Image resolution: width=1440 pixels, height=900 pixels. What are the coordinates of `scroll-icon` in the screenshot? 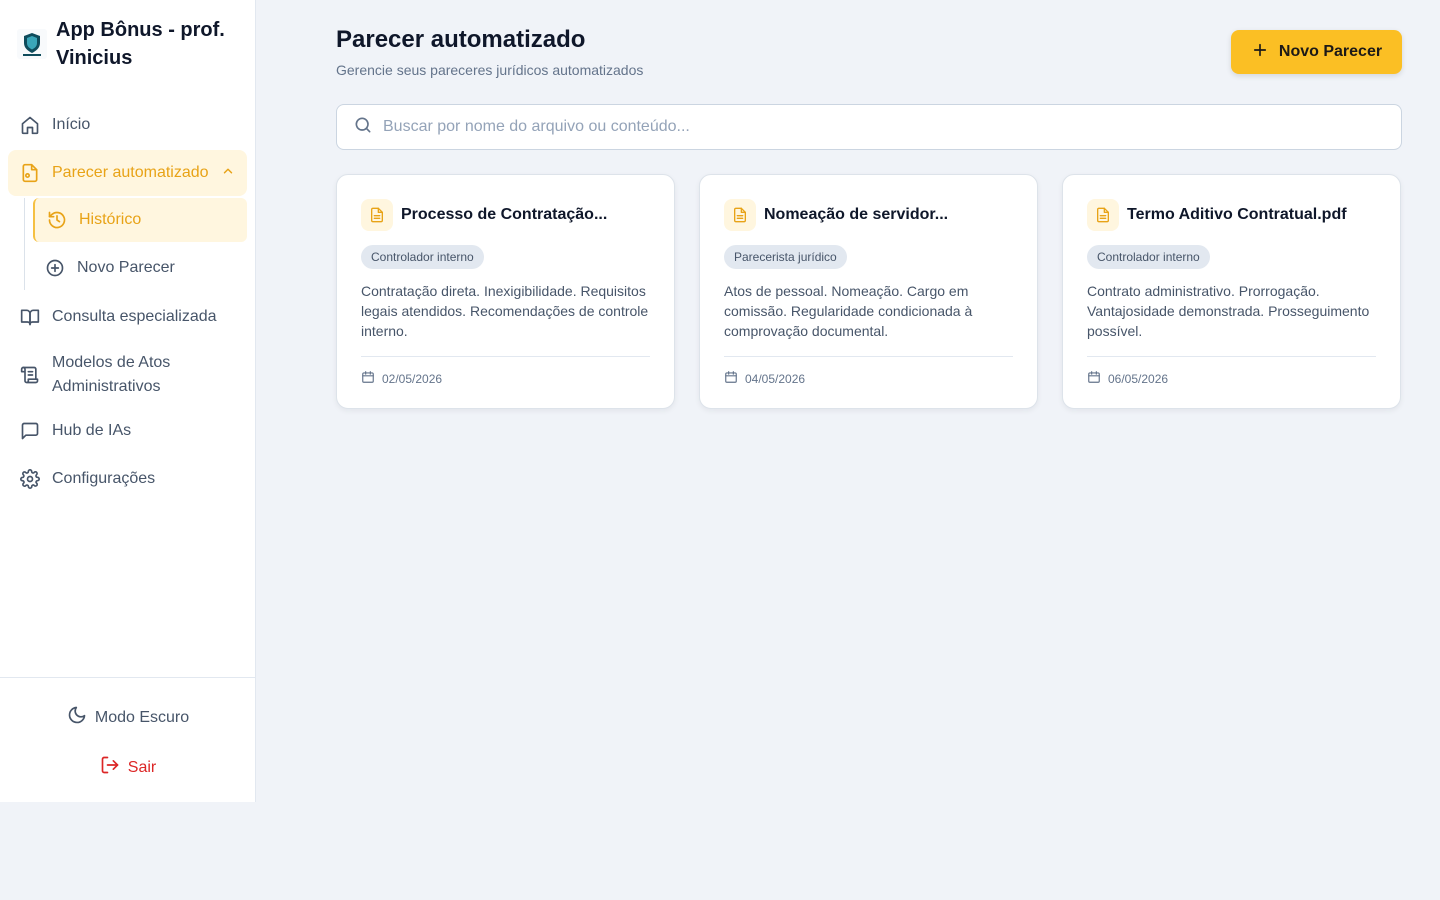 It's located at (30, 375).